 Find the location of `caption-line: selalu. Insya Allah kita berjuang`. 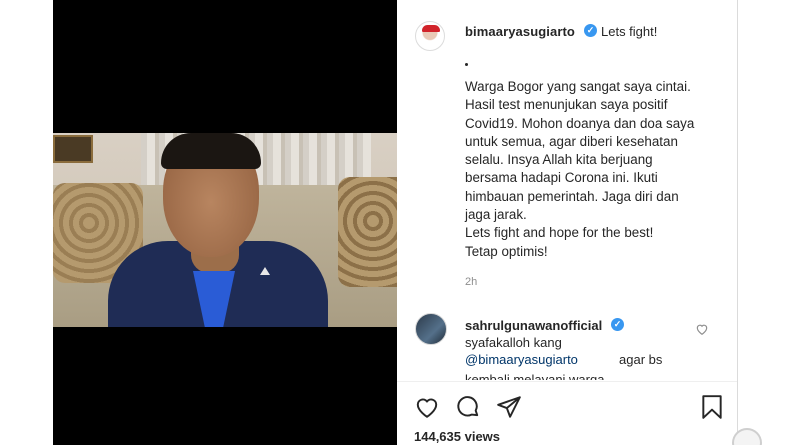

caption-line: selalu. Insya Allah kita berjuang is located at coordinates (559, 160).